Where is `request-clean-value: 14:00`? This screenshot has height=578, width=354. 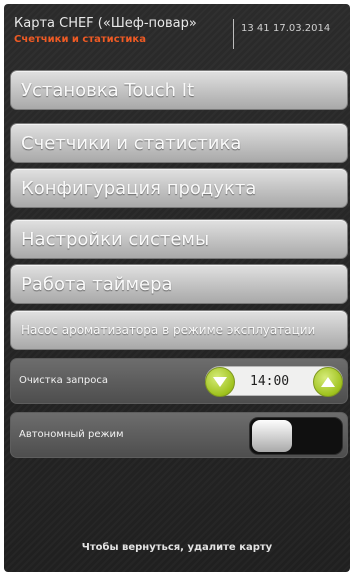 request-clean-value: 14:00 is located at coordinates (270, 381).